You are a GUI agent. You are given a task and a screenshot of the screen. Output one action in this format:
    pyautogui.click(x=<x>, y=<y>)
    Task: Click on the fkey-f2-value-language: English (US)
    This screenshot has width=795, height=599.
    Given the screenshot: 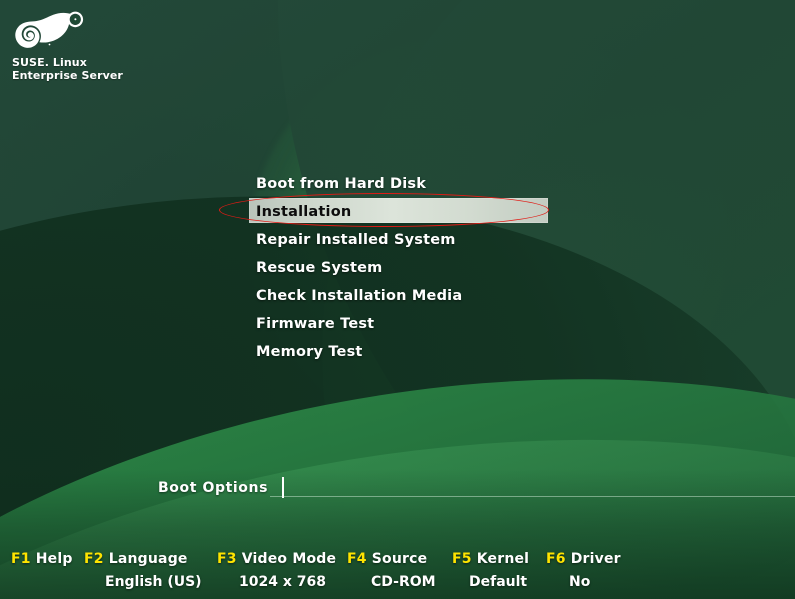 What is the action you would take?
    pyautogui.click(x=153, y=582)
    